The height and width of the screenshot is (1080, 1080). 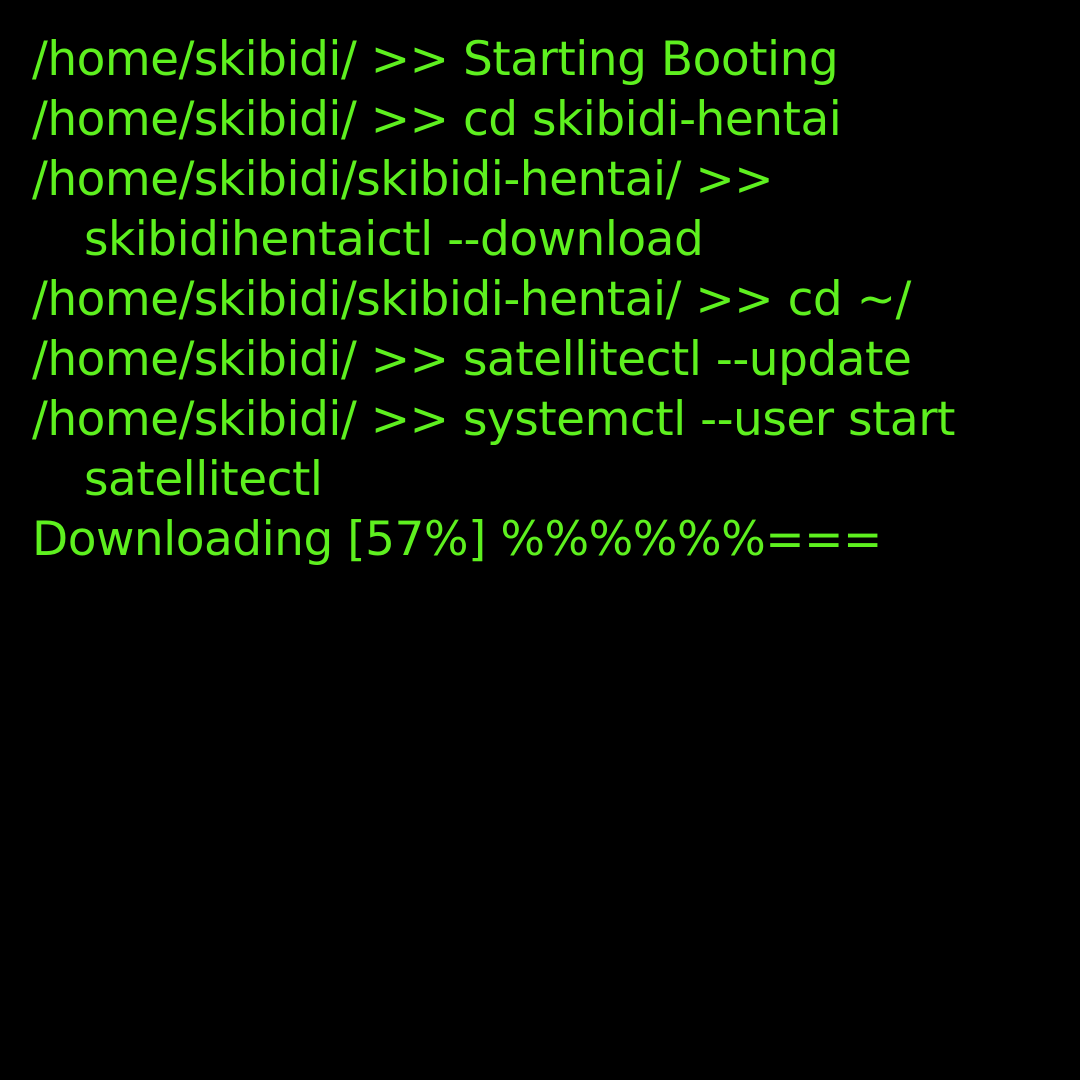 What do you see at coordinates (203, 479) in the screenshot?
I see `command-text-wrapped: satellitectl` at bounding box center [203, 479].